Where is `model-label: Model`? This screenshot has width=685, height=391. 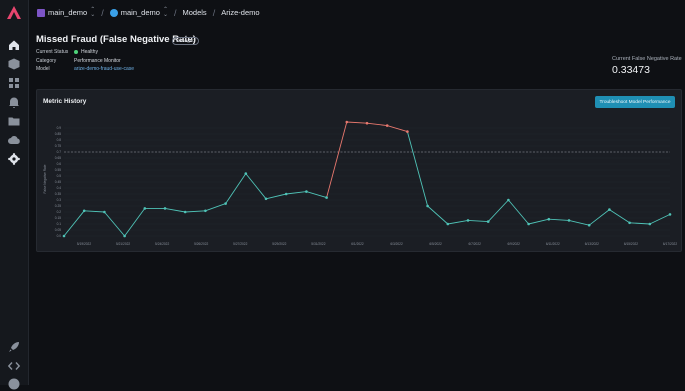
model-label: Model is located at coordinates (43, 69).